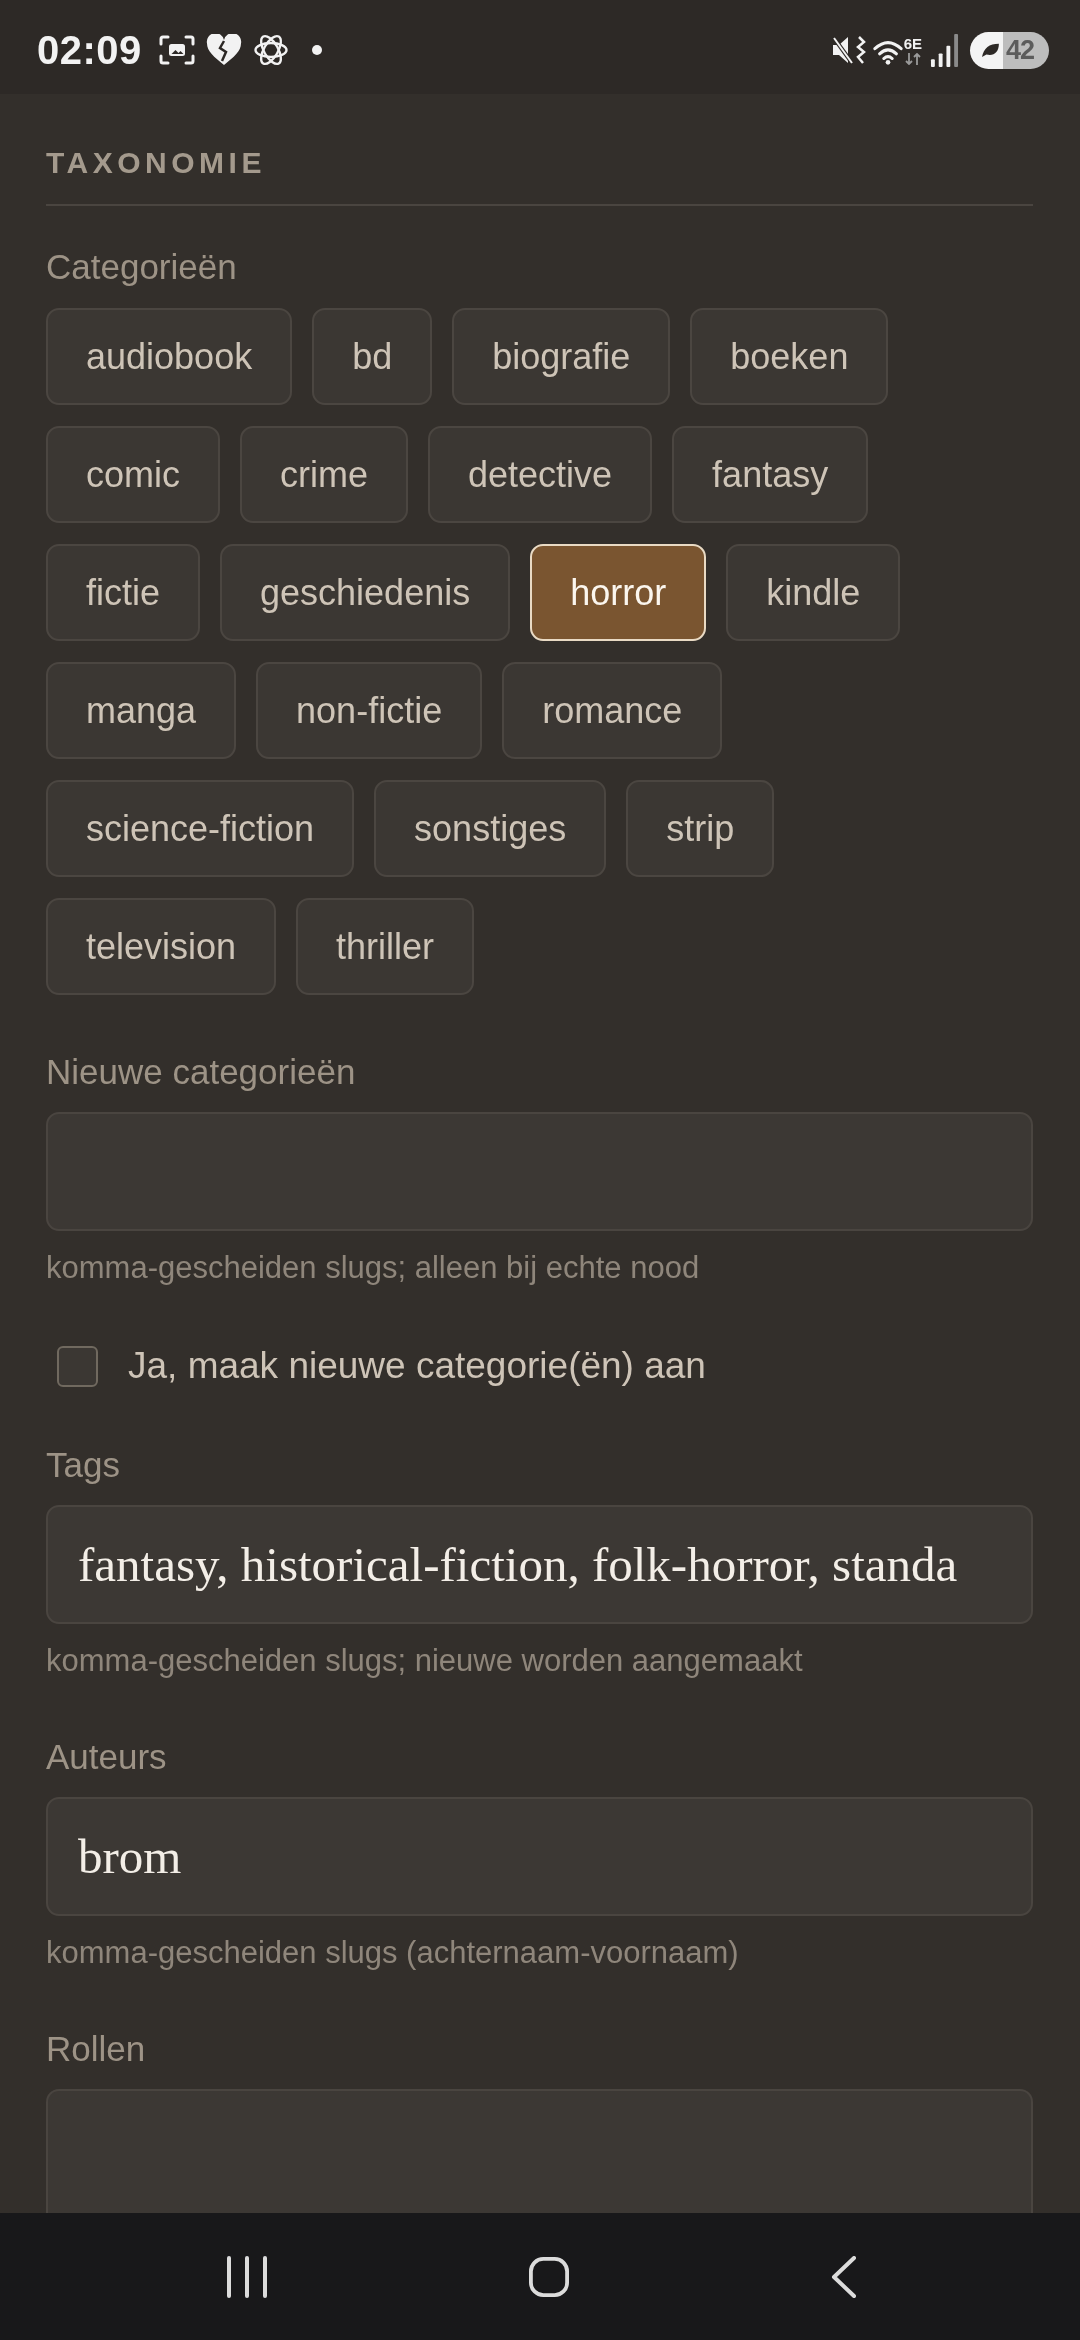 The height and width of the screenshot is (2340, 1080). Describe the element at coordinates (944, 50) in the screenshot. I see `signal-icon` at that location.